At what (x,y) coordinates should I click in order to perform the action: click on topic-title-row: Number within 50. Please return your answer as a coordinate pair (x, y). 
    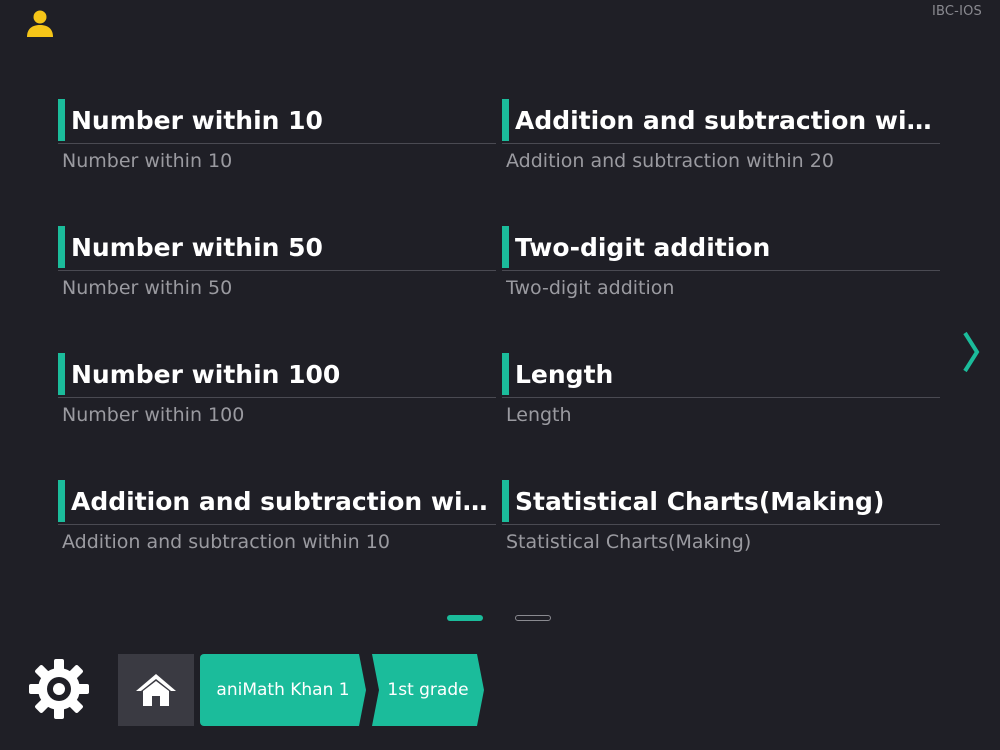
    Looking at the image, I should click on (277, 247).